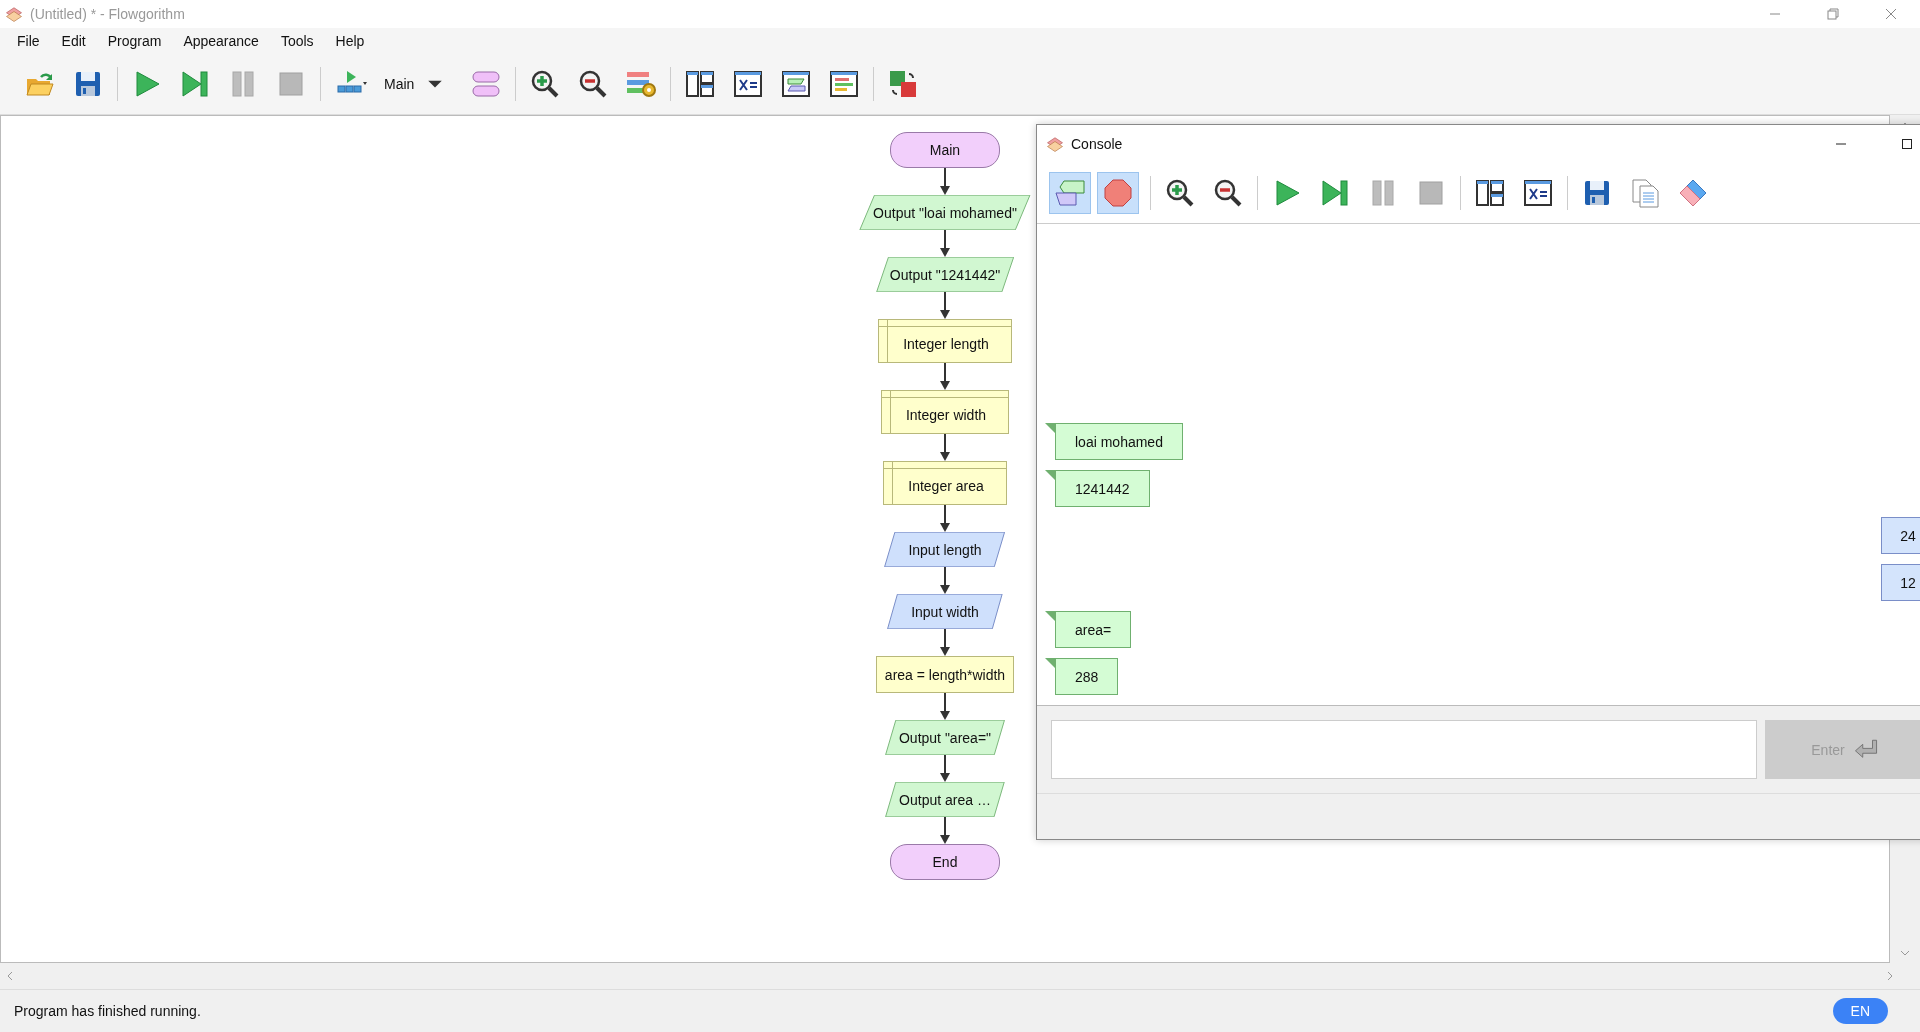  Describe the element at coordinates (945, 549) in the screenshot. I see `input-node: Input length` at that location.